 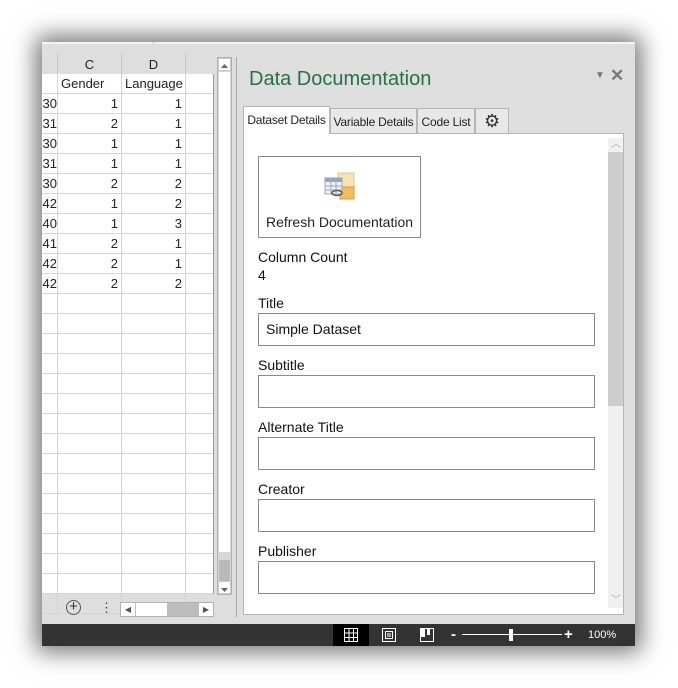 What do you see at coordinates (453, 635) in the screenshot?
I see `zoom-out-button: -` at bounding box center [453, 635].